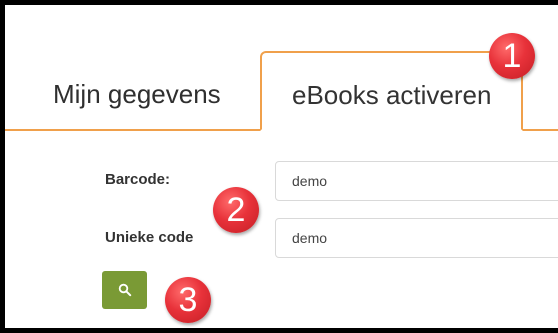 Image resolution: width=558 pixels, height=333 pixels. What do you see at coordinates (236, 210) in the screenshot?
I see `step-badge-2: 2` at bounding box center [236, 210].